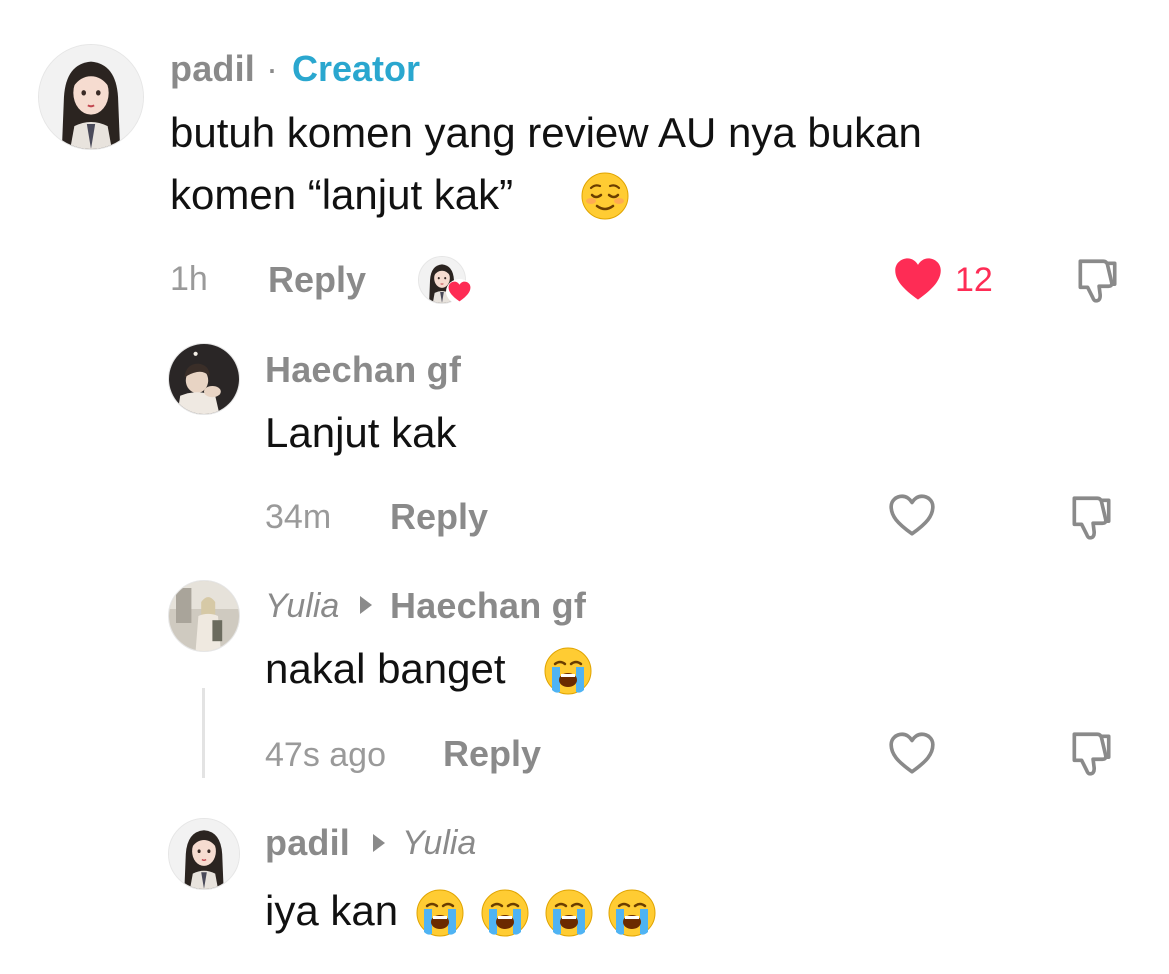 The image size is (1169, 974). I want to click on comment-time: 34m, so click(298, 517).